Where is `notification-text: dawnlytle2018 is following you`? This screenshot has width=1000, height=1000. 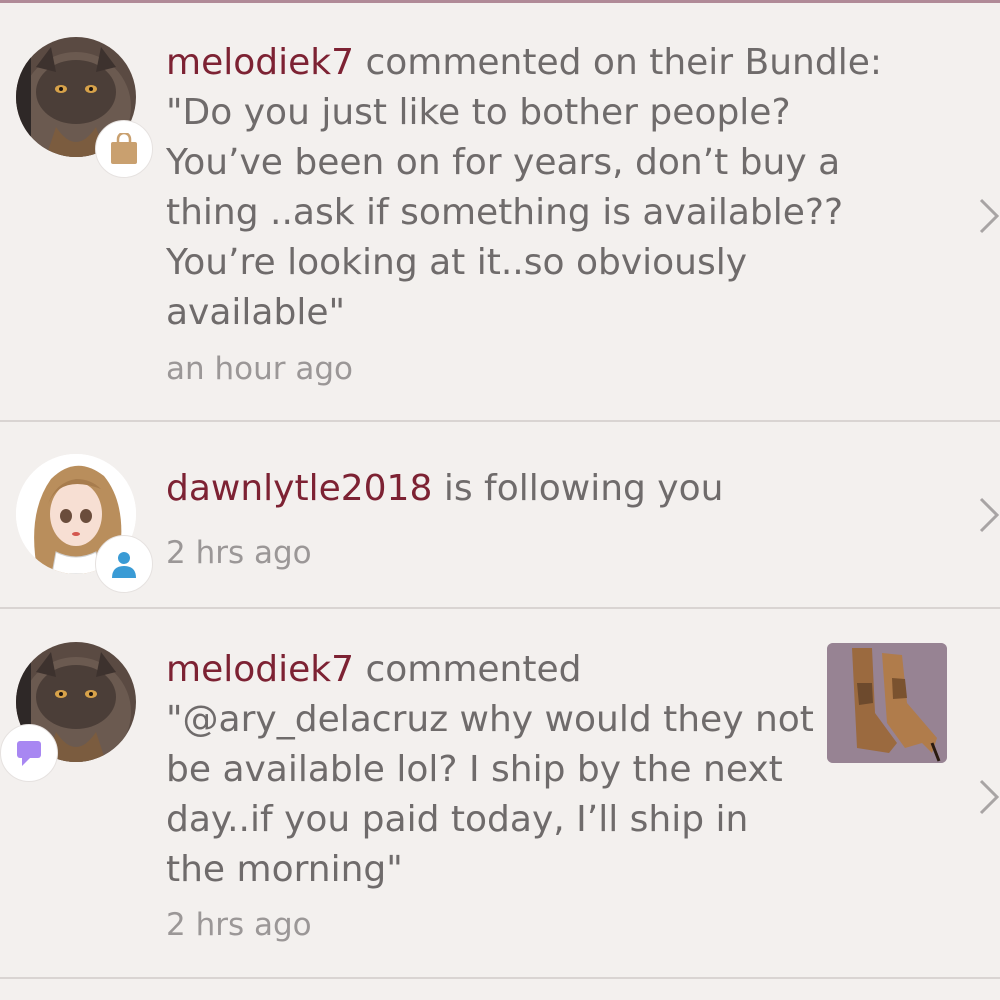 notification-text: dawnlytle2018 is following you is located at coordinates (526, 489).